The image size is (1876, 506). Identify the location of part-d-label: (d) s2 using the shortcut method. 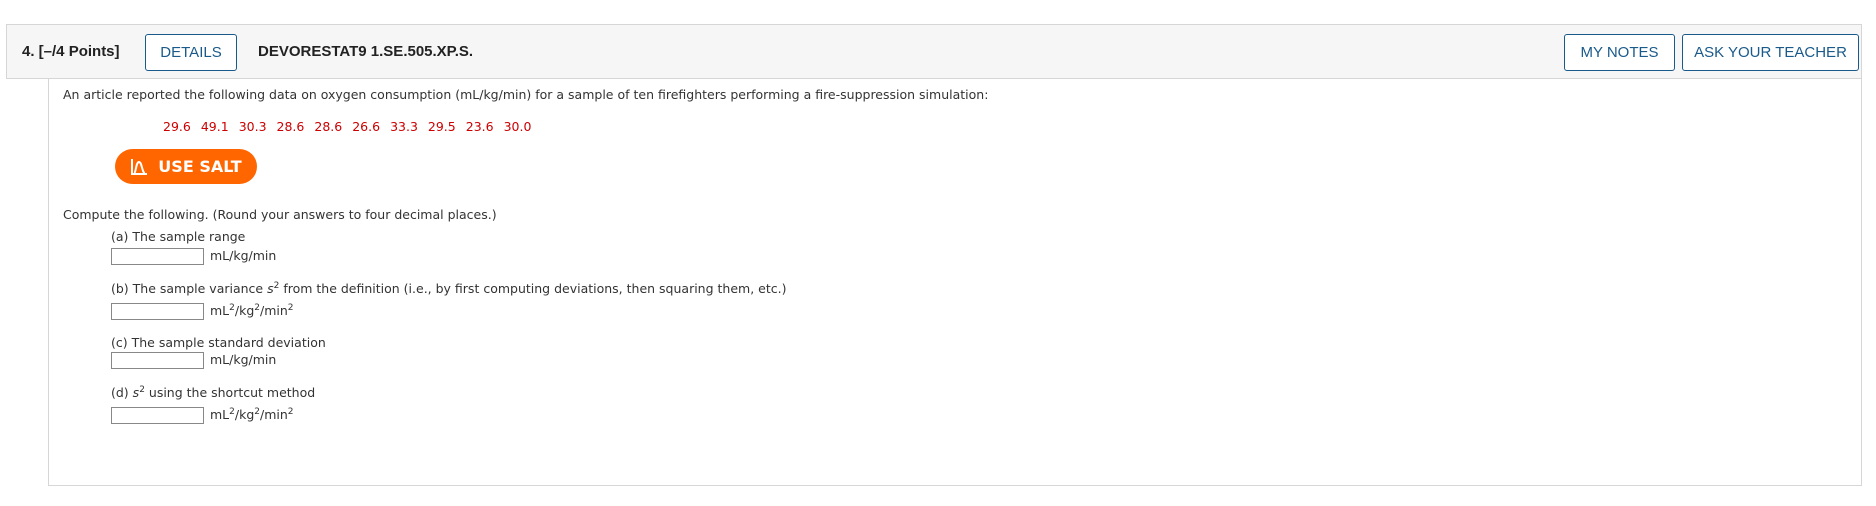
(213, 392).